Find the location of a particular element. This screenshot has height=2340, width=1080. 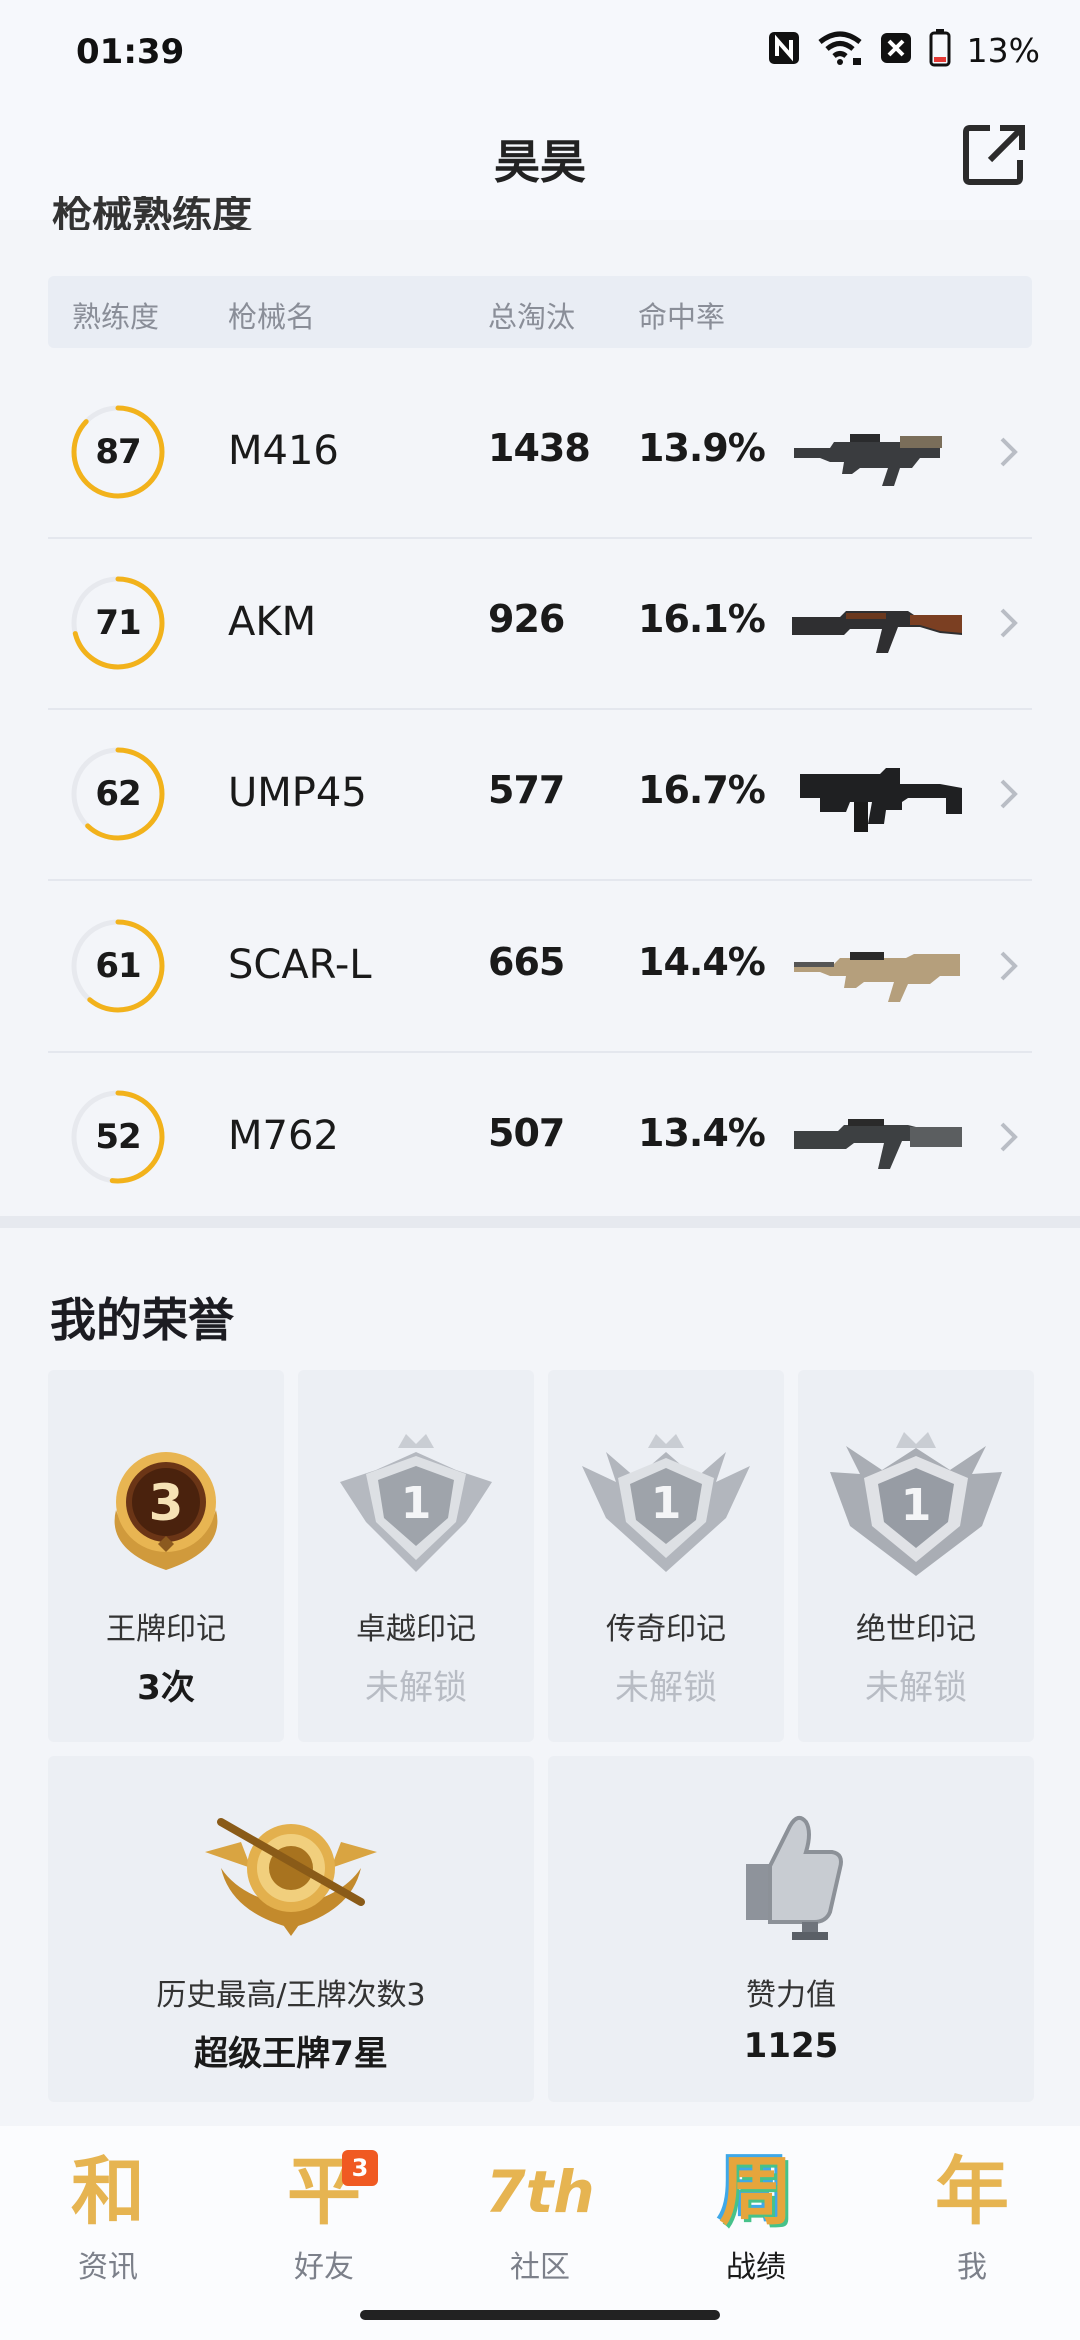

section-title-peek: 枪械熟练度 is located at coordinates (152, 213).